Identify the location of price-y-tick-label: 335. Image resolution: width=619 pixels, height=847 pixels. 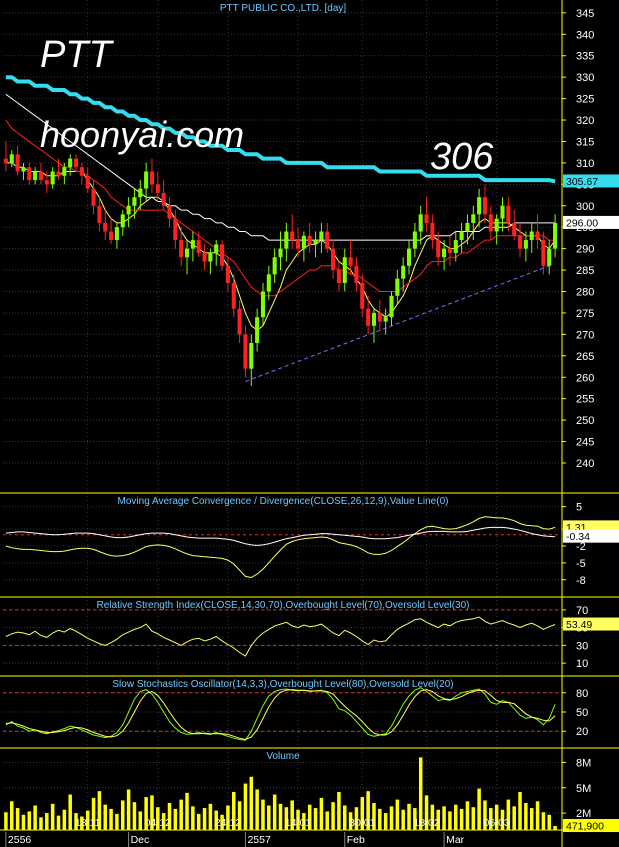
(585, 57).